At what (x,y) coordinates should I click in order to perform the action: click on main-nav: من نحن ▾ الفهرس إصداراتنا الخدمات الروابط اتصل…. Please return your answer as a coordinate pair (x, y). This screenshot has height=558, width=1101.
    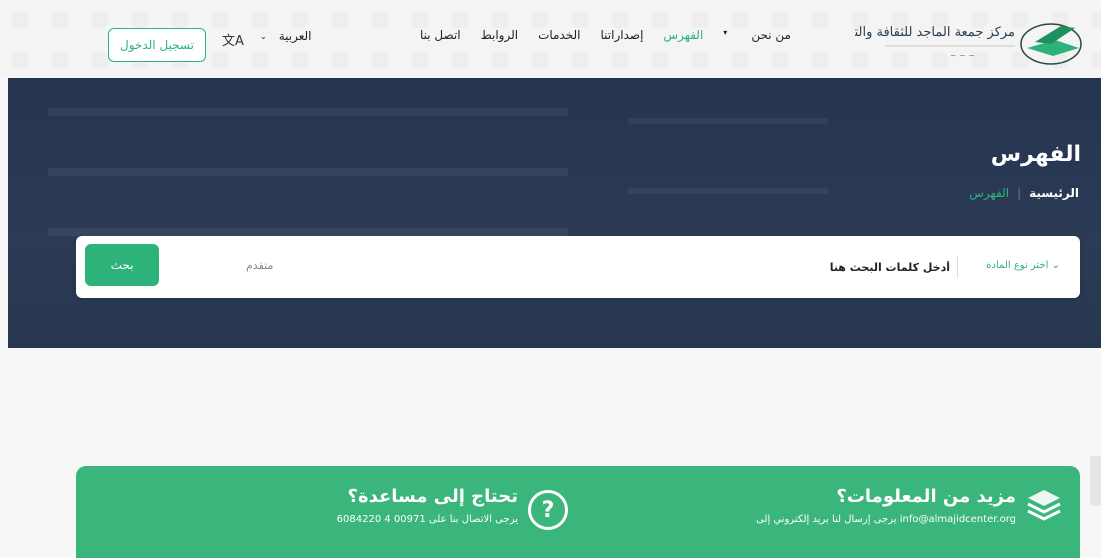
    Looking at the image, I should click on (605, 35).